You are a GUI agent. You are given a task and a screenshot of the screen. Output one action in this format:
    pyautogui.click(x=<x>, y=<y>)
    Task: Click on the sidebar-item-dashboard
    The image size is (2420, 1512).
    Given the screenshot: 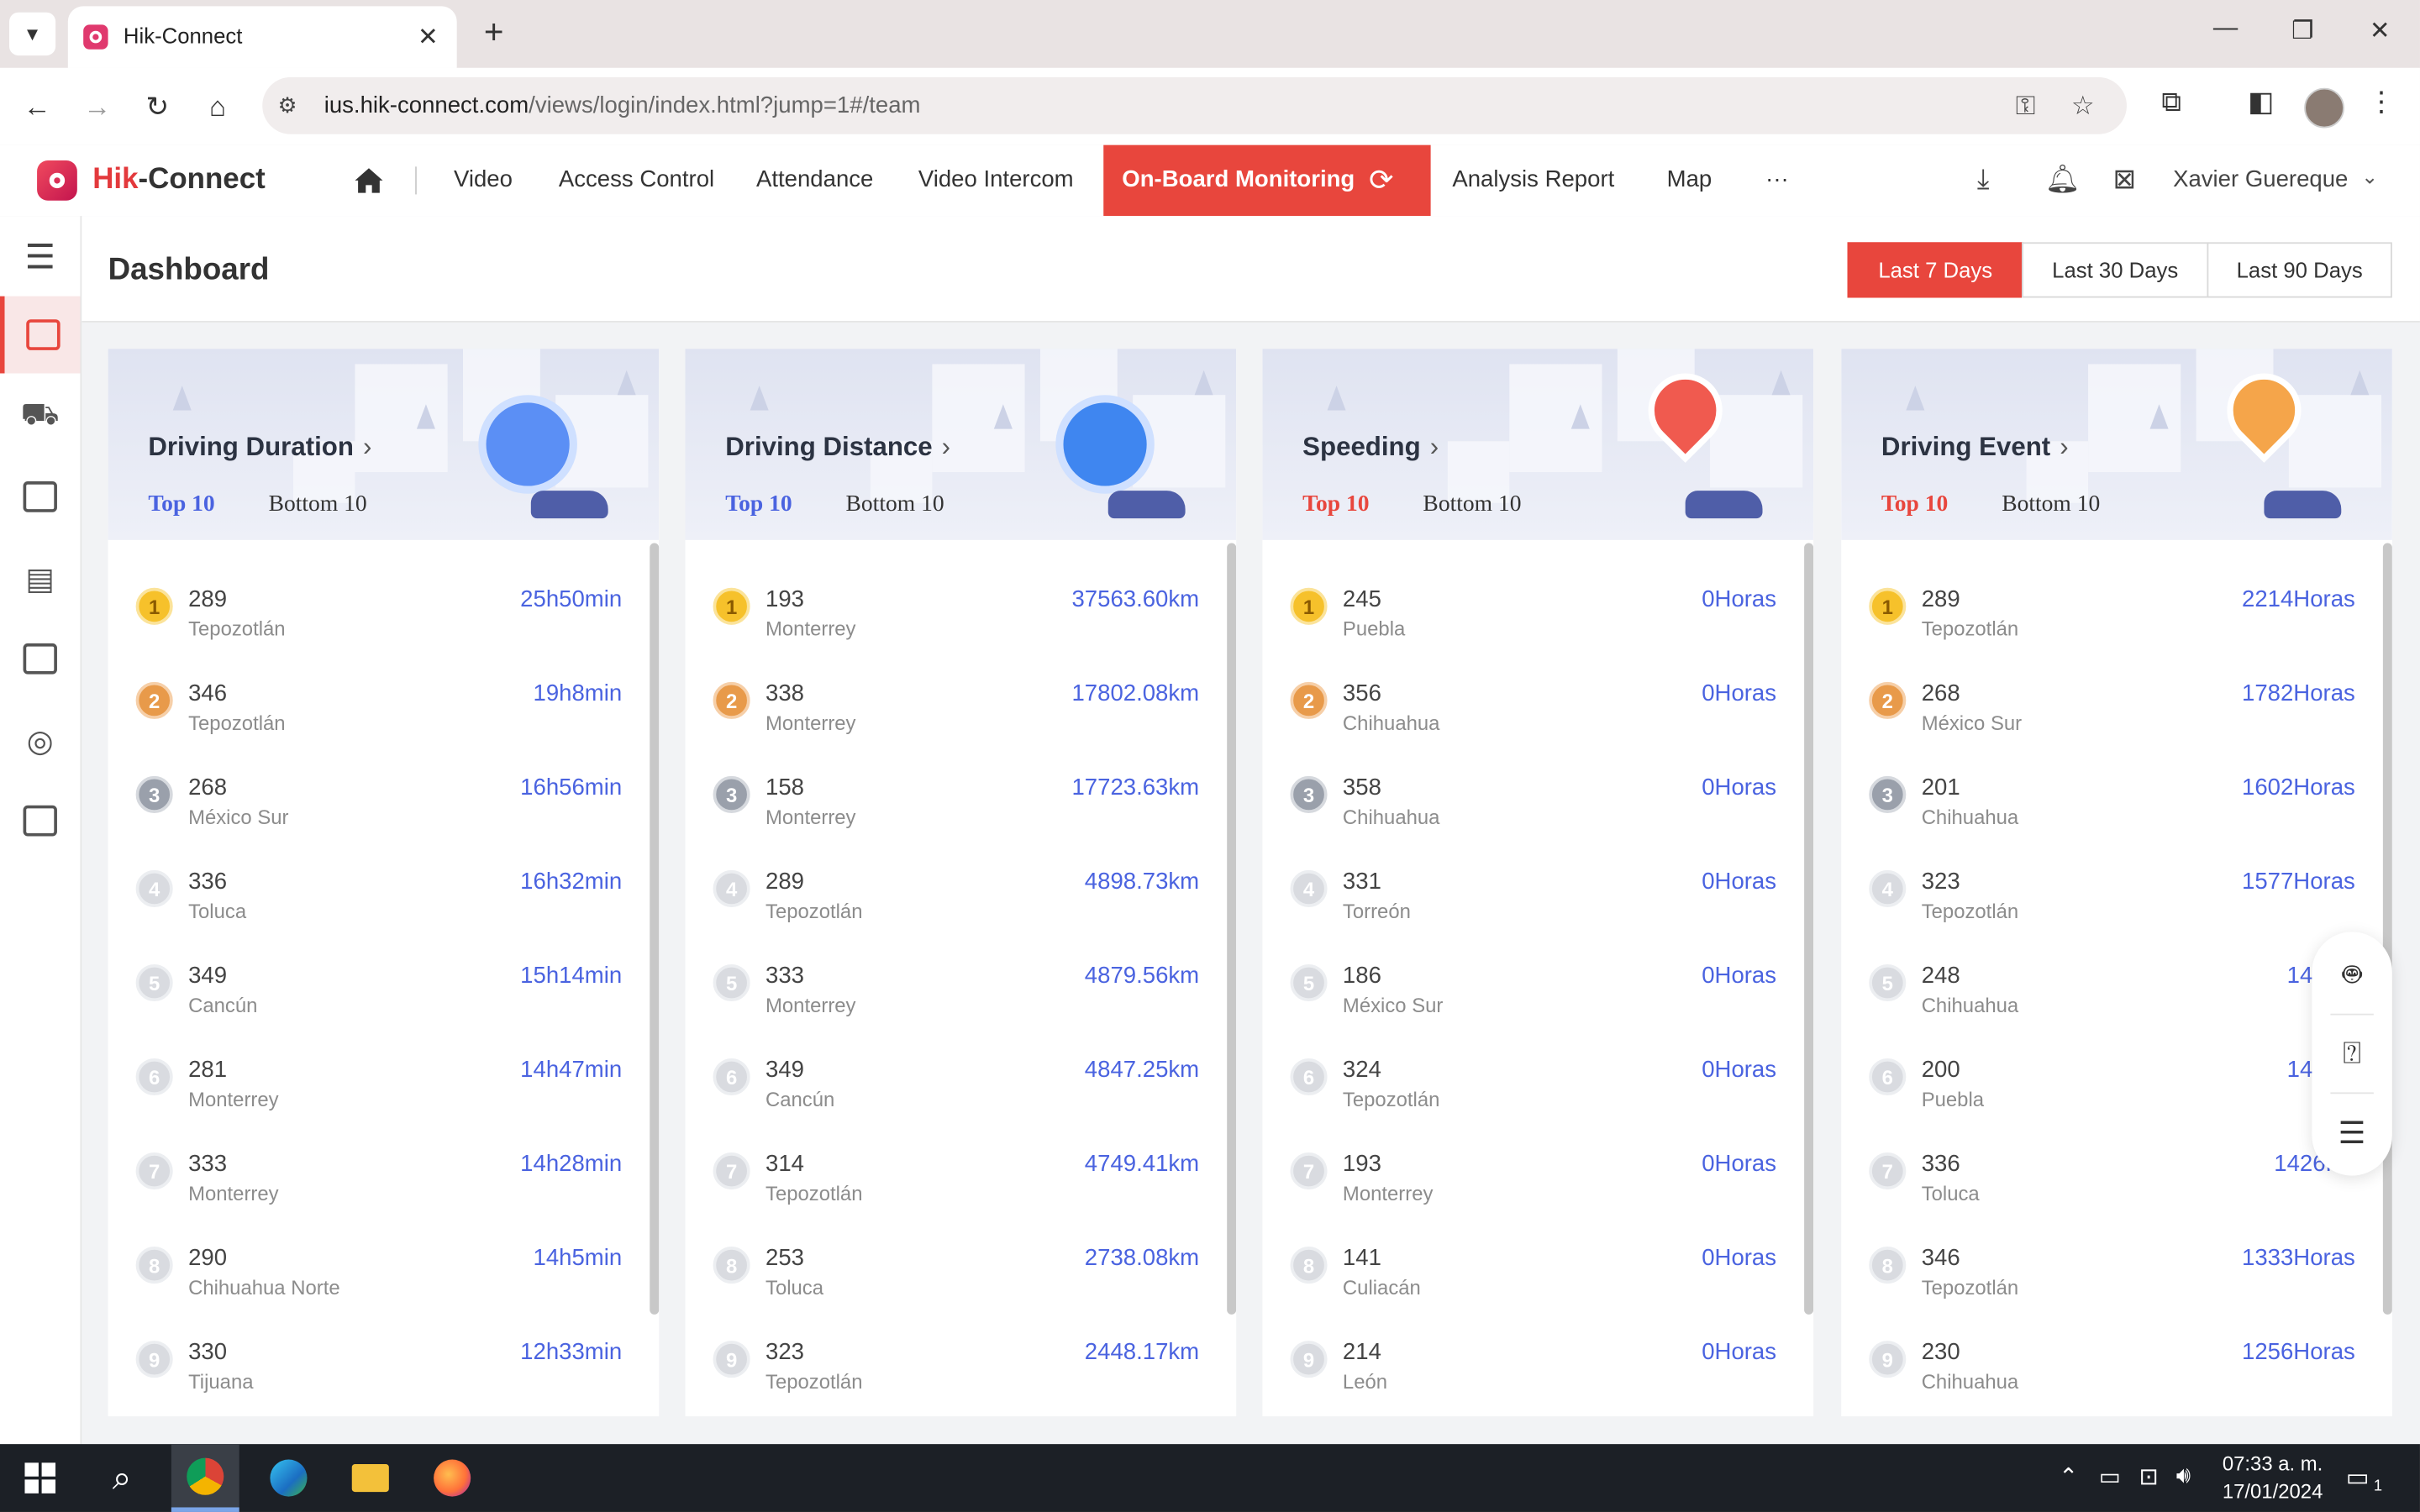 What is the action you would take?
    pyautogui.click(x=40, y=335)
    